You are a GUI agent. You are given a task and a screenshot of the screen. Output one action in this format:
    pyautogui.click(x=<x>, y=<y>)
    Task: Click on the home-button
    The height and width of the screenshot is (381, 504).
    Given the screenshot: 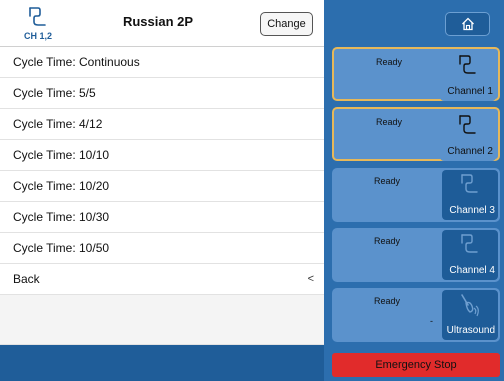 What is the action you would take?
    pyautogui.click(x=467, y=24)
    